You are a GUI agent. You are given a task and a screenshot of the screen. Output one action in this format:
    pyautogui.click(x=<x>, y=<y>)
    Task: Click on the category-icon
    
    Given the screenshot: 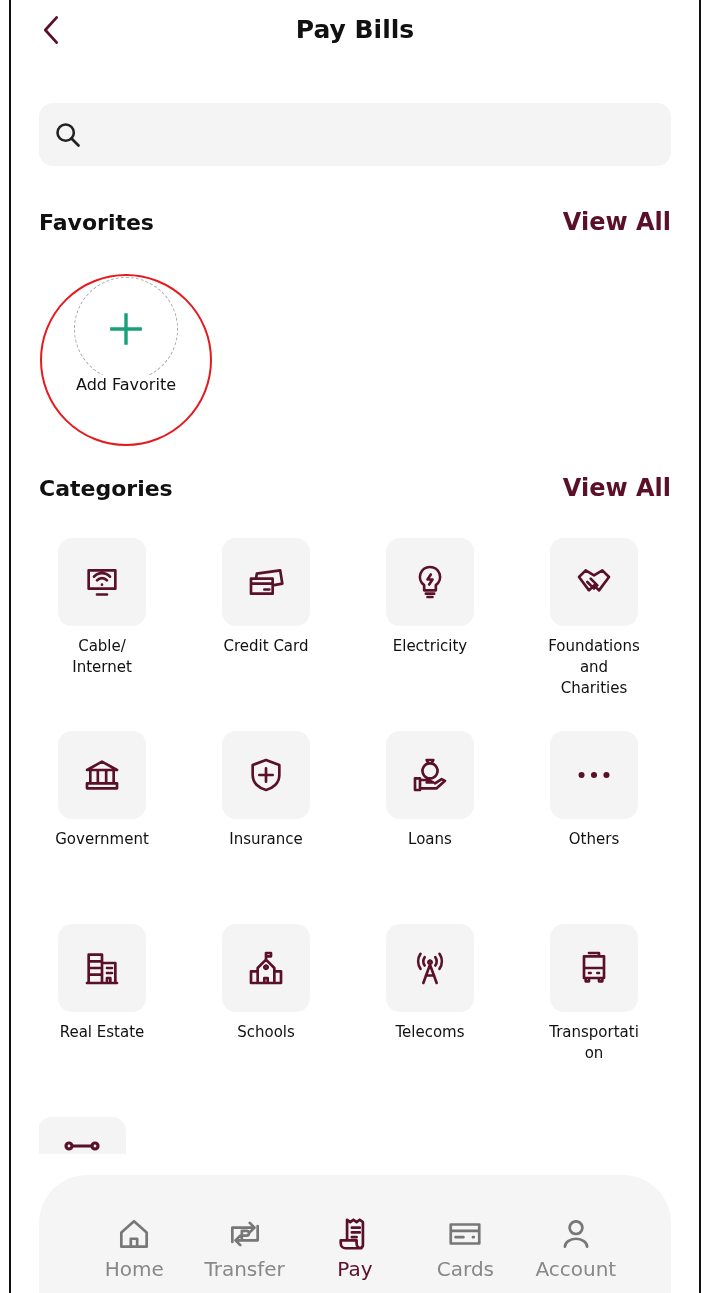 What is the action you would take?
    pyautogui.click(x=82, y=1146)
    